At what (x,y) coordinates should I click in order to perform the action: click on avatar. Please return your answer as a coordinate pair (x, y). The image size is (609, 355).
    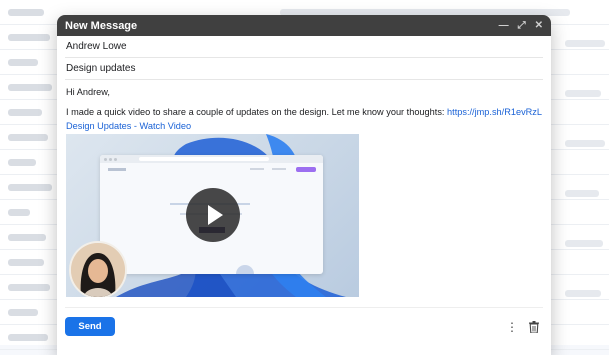
    Looking at the image, I should click on (98, 269).